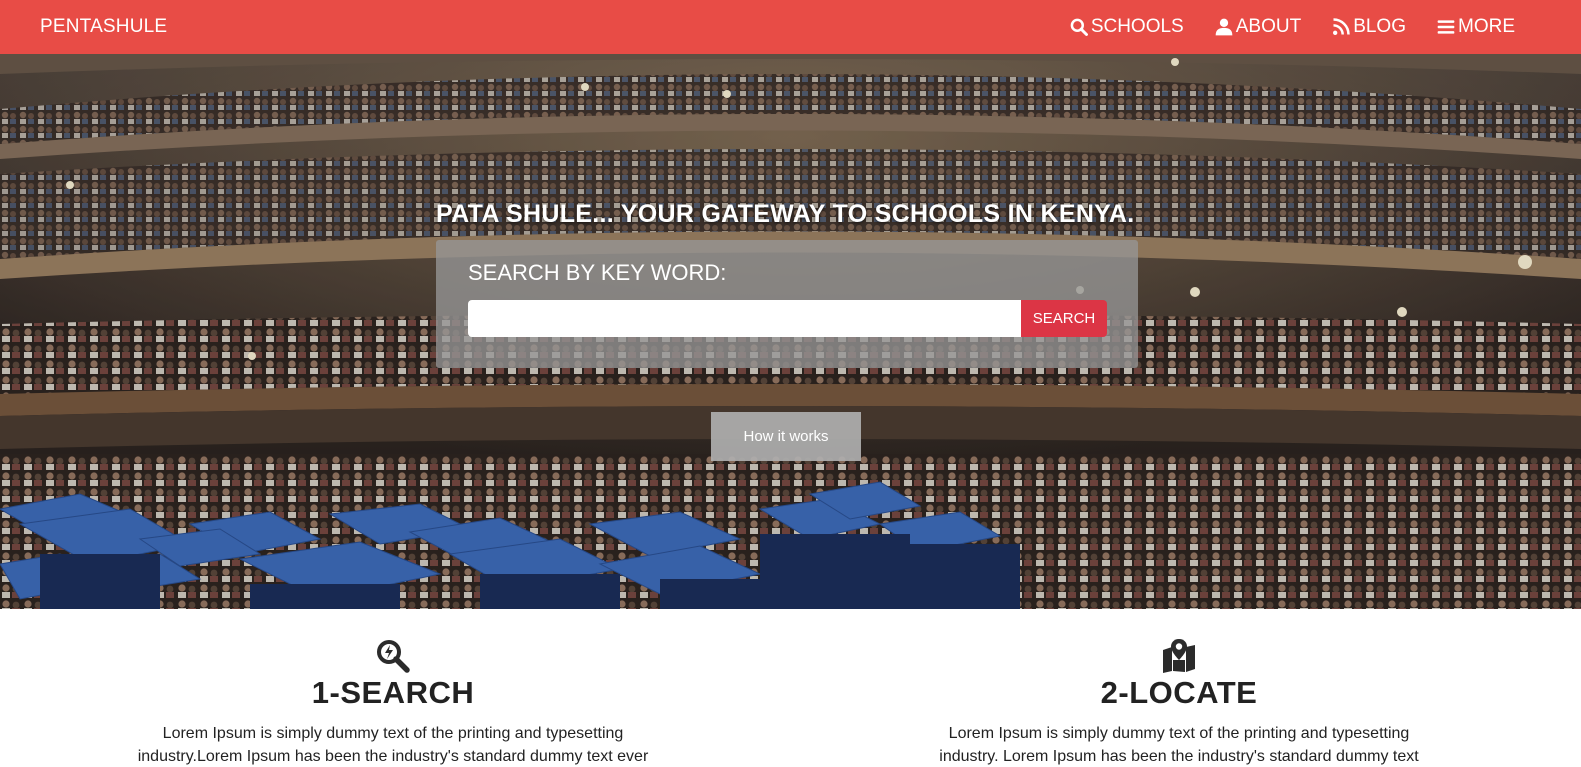 The image size is (1581, 767). I want to click on rss-icon, so click(1341, 26).